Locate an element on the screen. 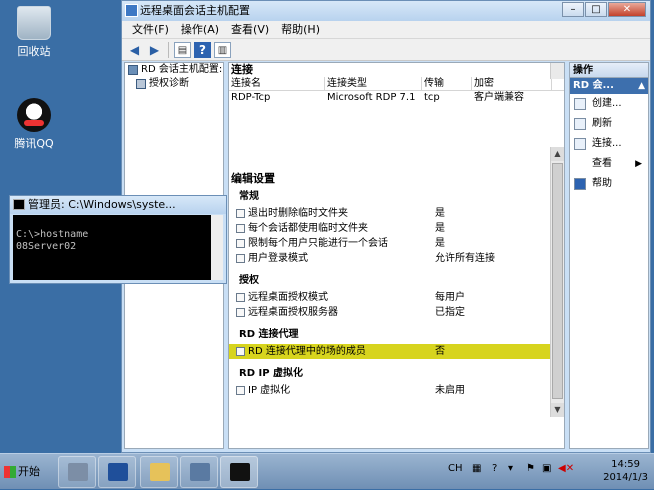 Image resolution: width=654 pixels, height=490 pixels. col-header-name: 连接名 is located at coordinates (277, 83).